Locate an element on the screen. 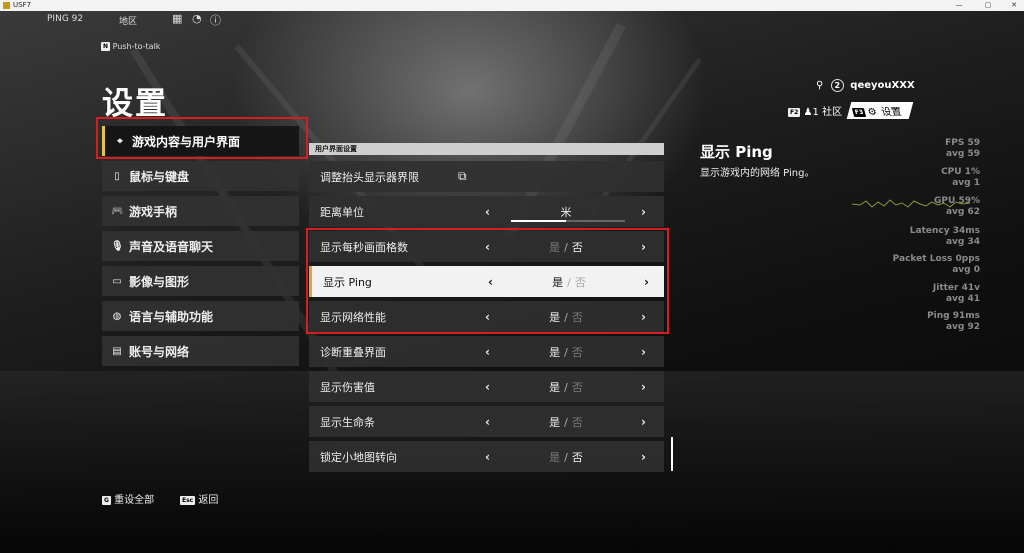 Image resolution: width=1024 pixels, height=553 pixels. page-title: 设置 is located at coordinates (135, 104).